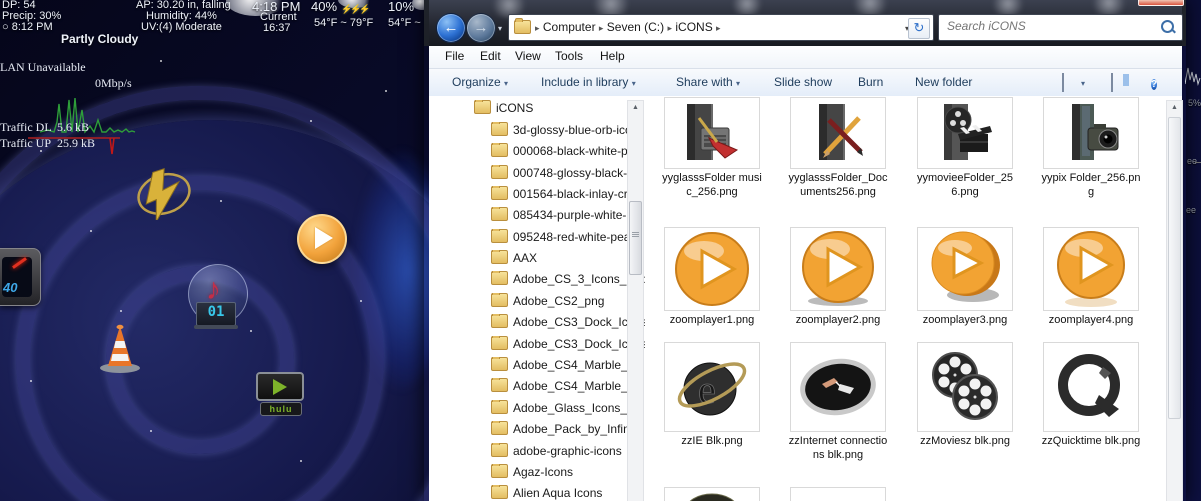 This screenshot has height=501, width=1201. Describe the element at coordinates (838, 402) in the screenshot. I see `file-tile: zzInternet connections blk.png` at that location.